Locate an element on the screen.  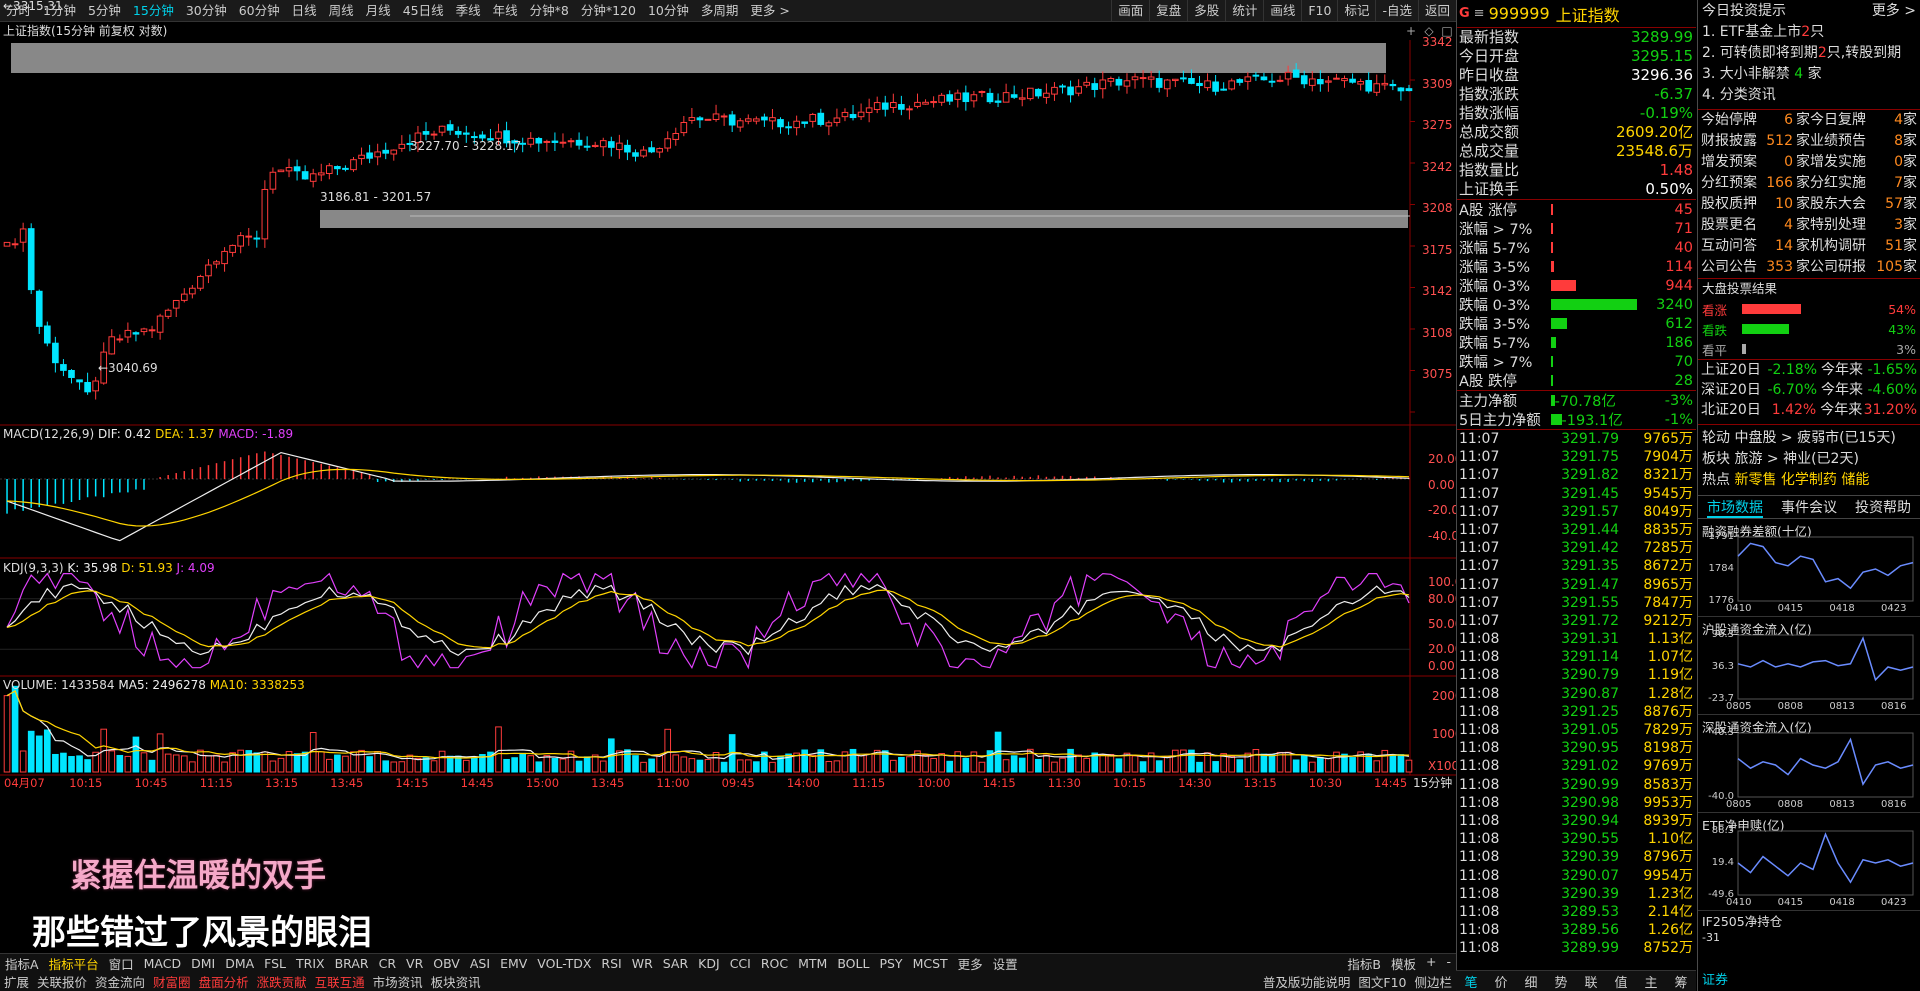
period-tab-13: 分钟*120 is located at coordinates (608, 11).